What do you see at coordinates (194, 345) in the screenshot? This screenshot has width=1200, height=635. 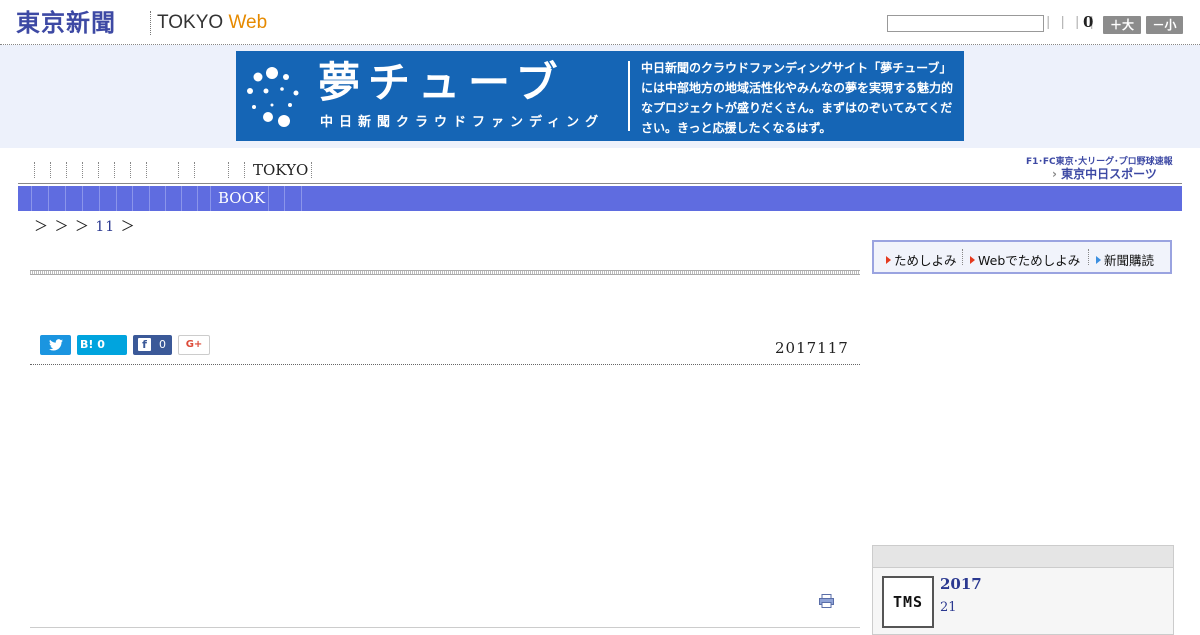 I see `googleplus-share-button: G+` at bounding box center [194, 345].